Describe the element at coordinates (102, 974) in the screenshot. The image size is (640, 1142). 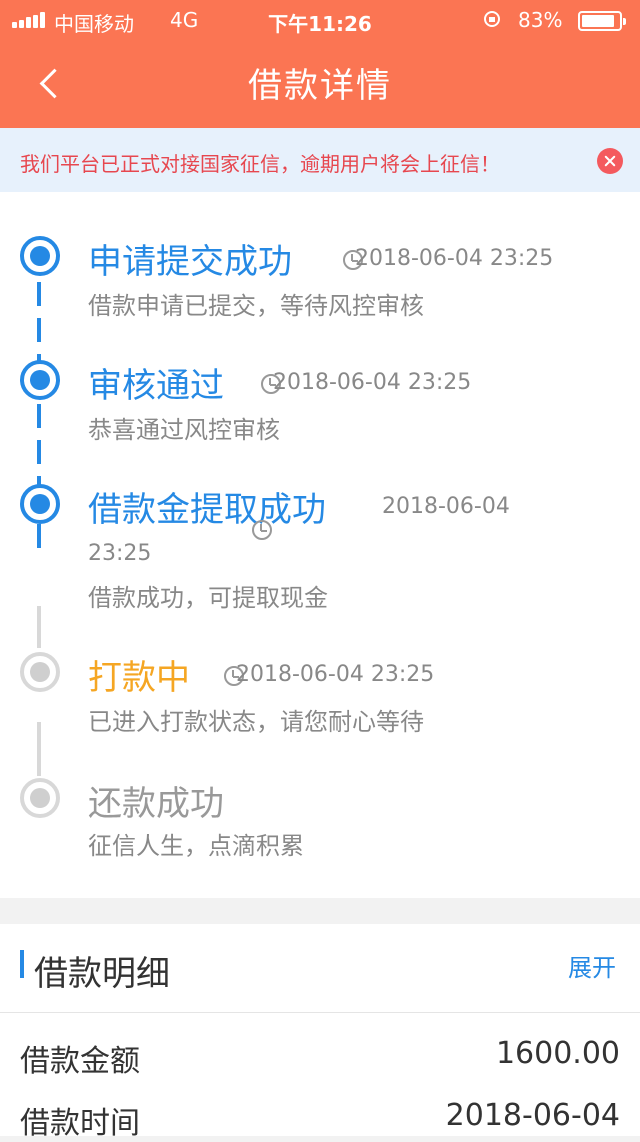
I see `section-title: 借款明细` at that location.